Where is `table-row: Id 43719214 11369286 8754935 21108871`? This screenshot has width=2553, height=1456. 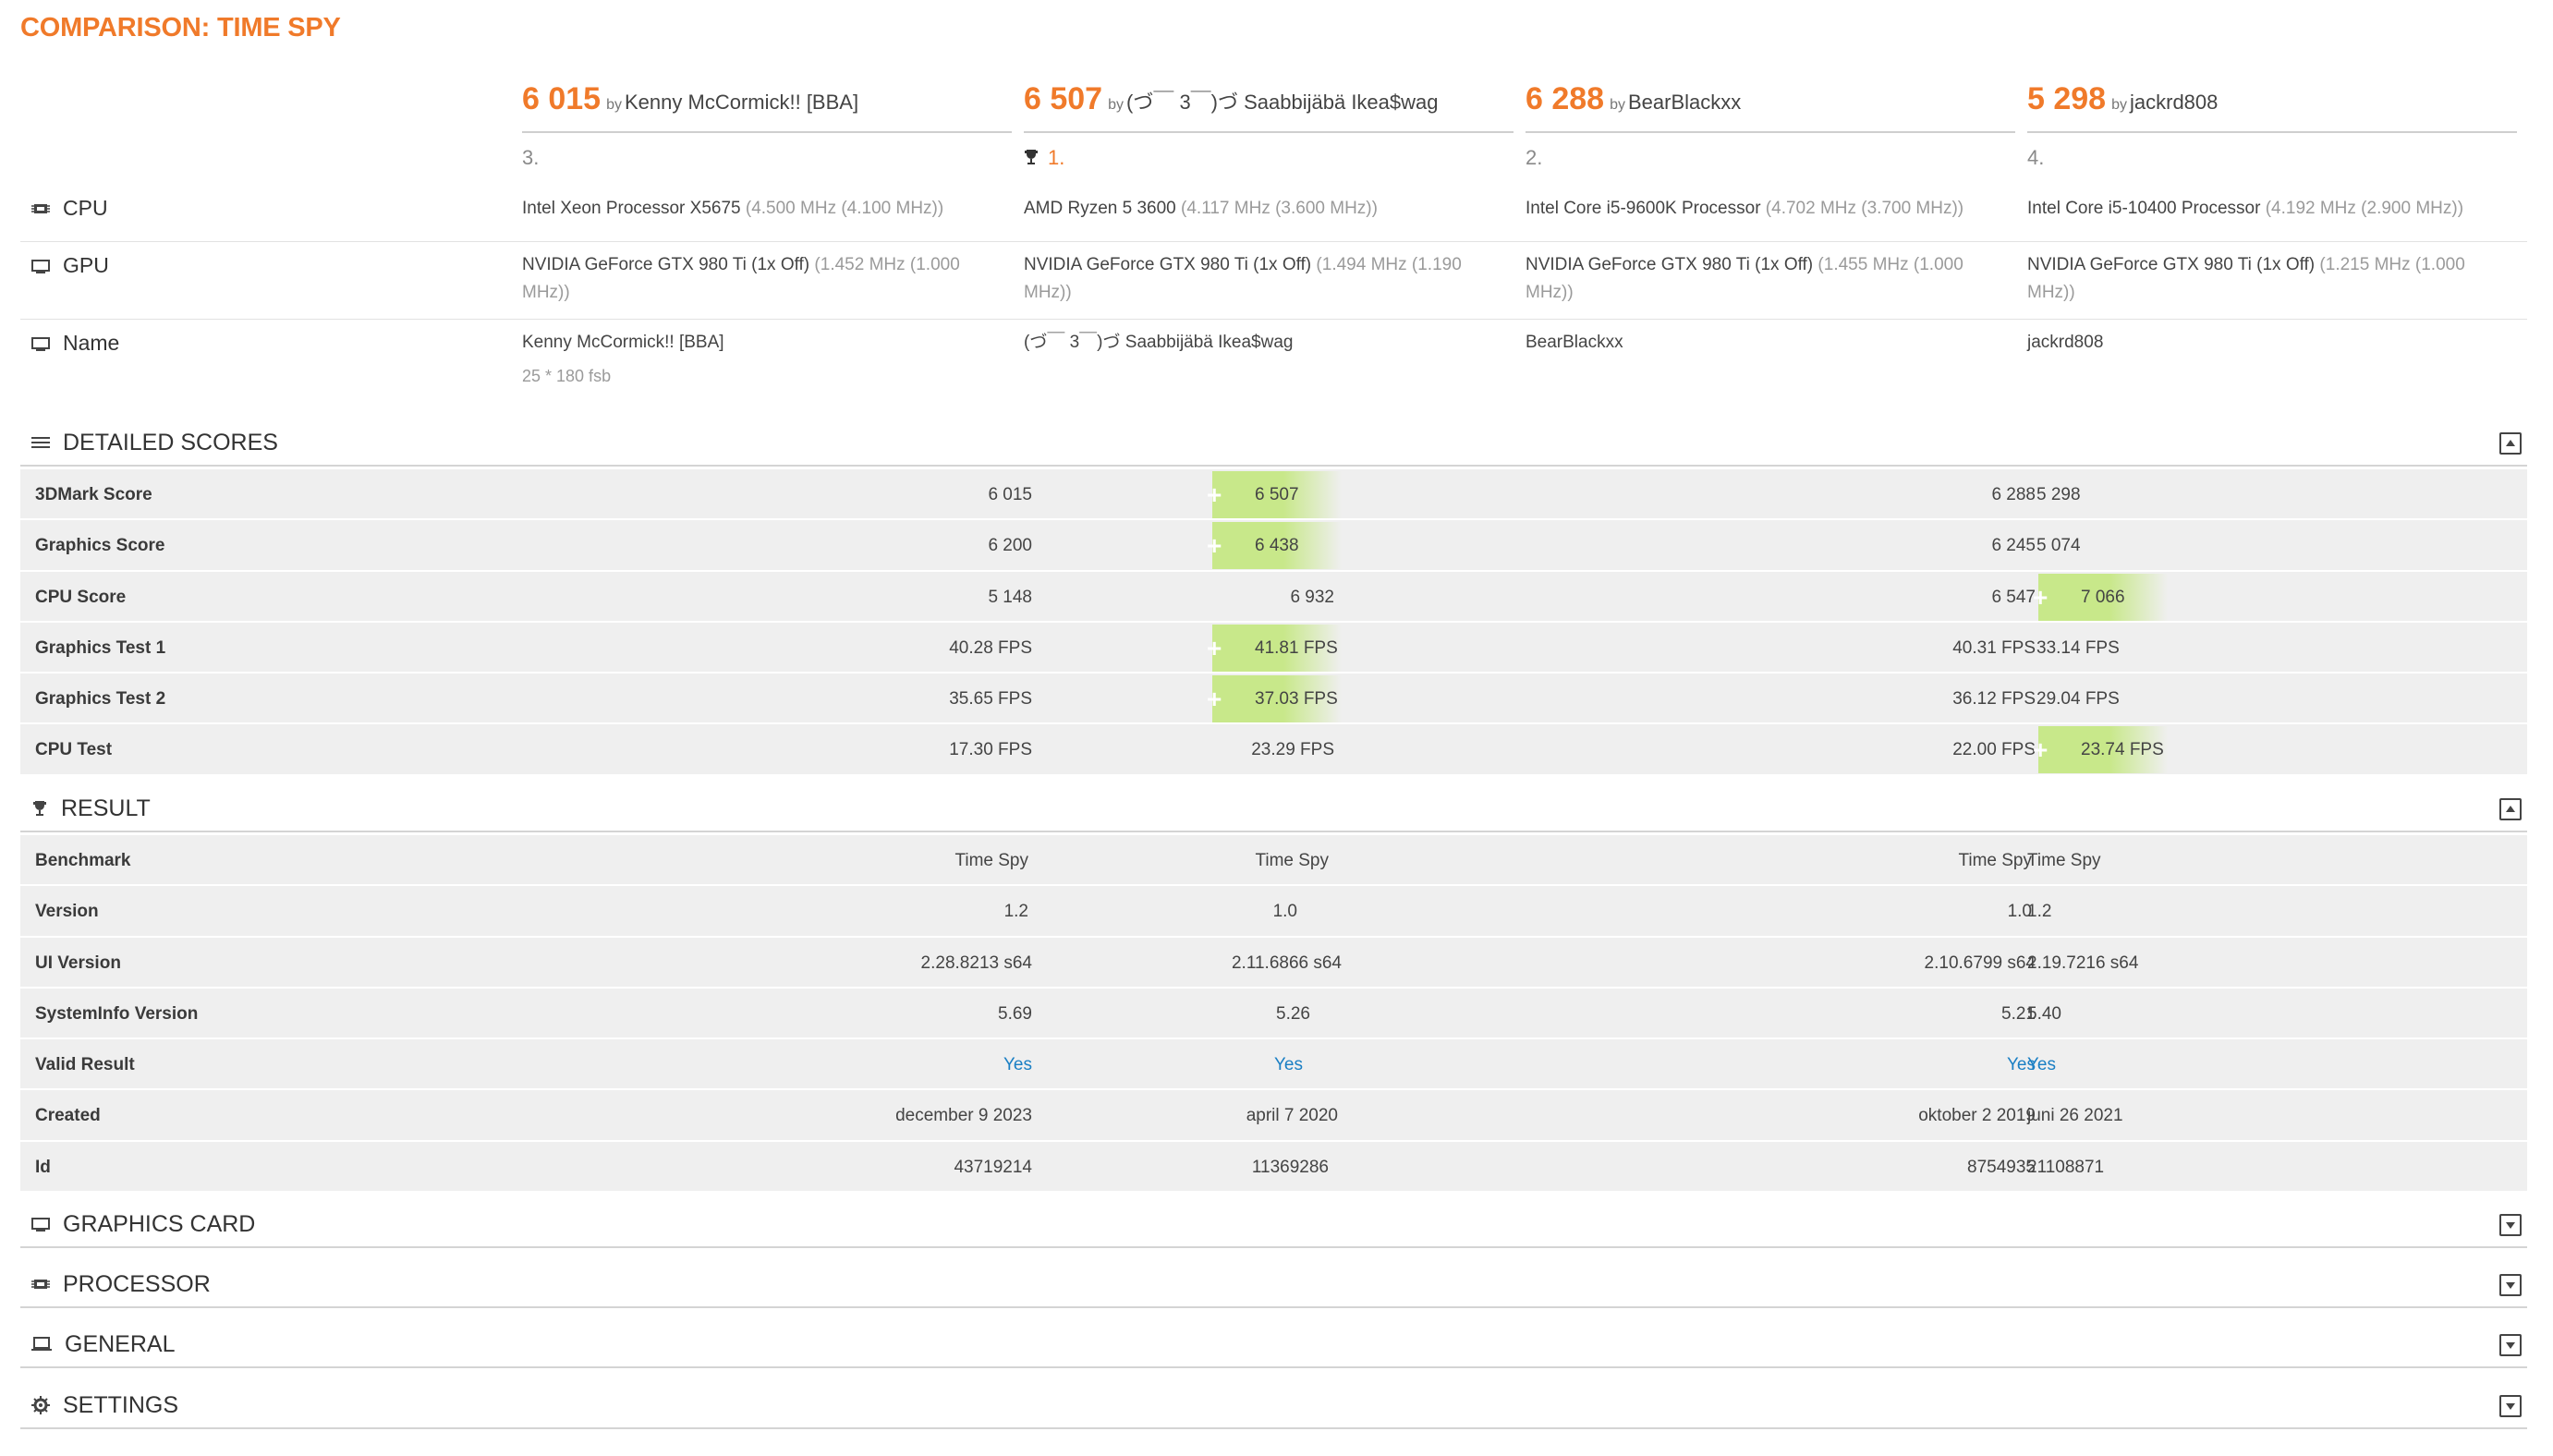 table-row: Id 43719214 11369286 8754935 21108871 is located at coordinates (1273, 1167).